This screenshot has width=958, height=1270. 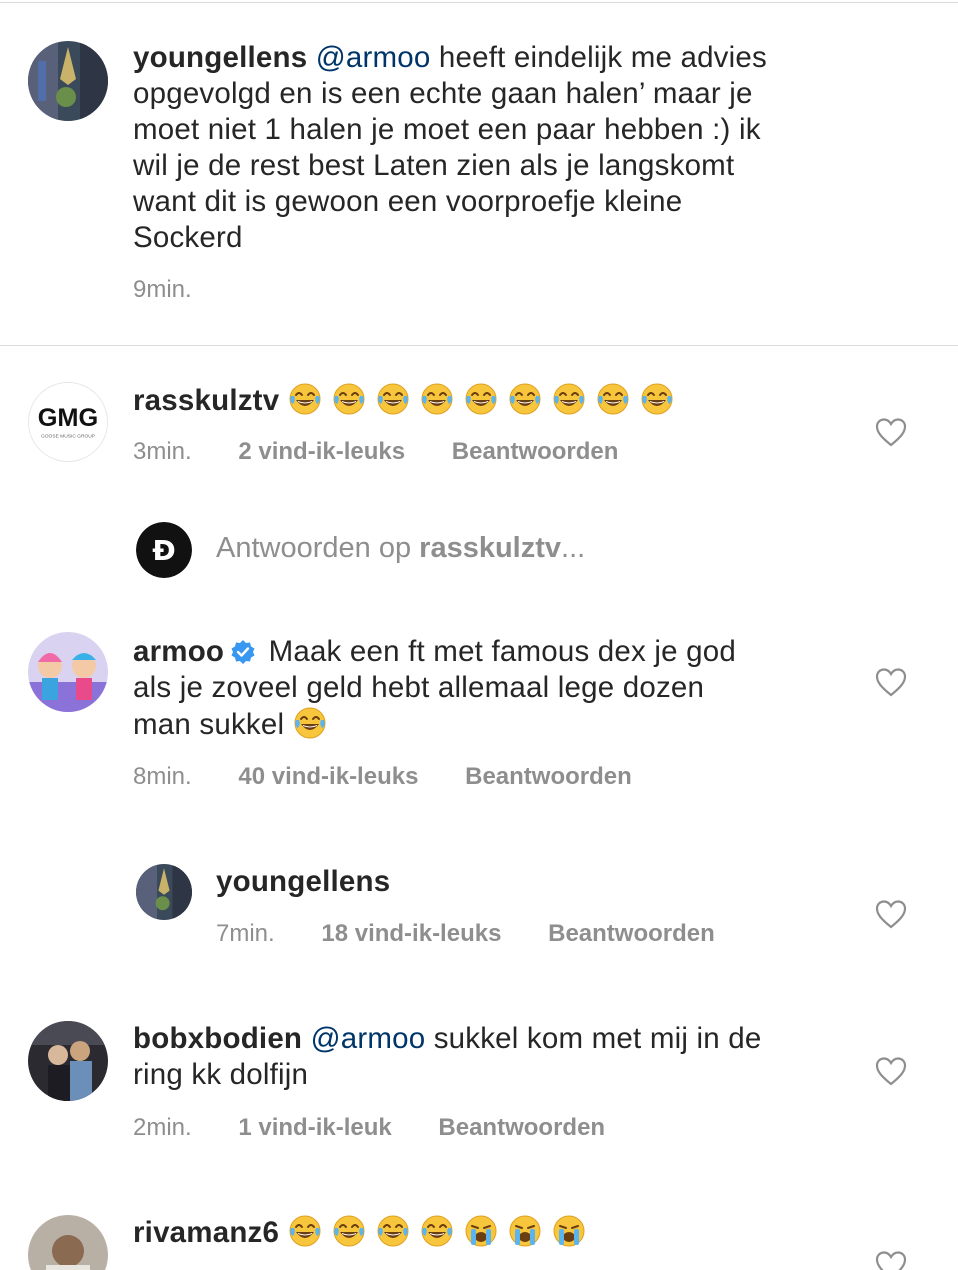 I want to click on comment-text-line: heeft eindelijk me advies, so click(x=598, y=57).